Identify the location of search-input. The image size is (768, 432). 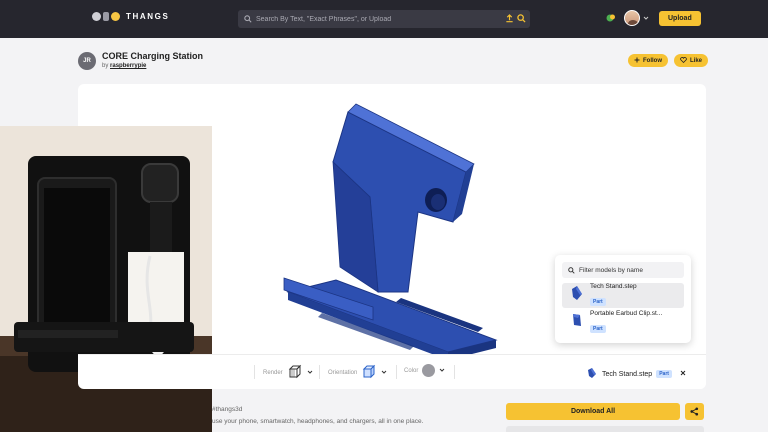
(377, 19).